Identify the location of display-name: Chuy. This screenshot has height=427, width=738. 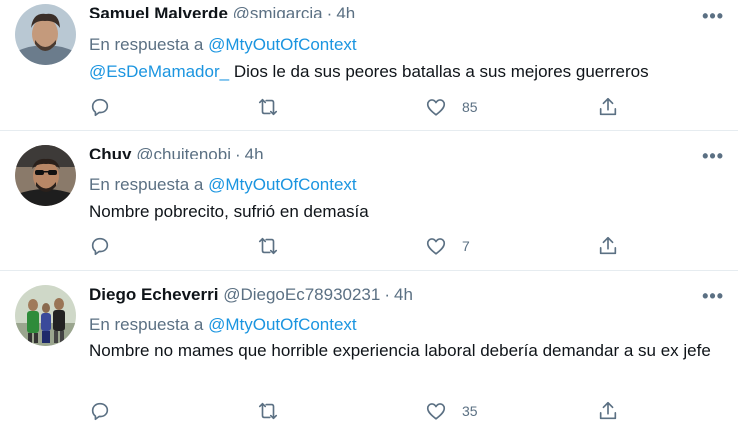
(110, 152).